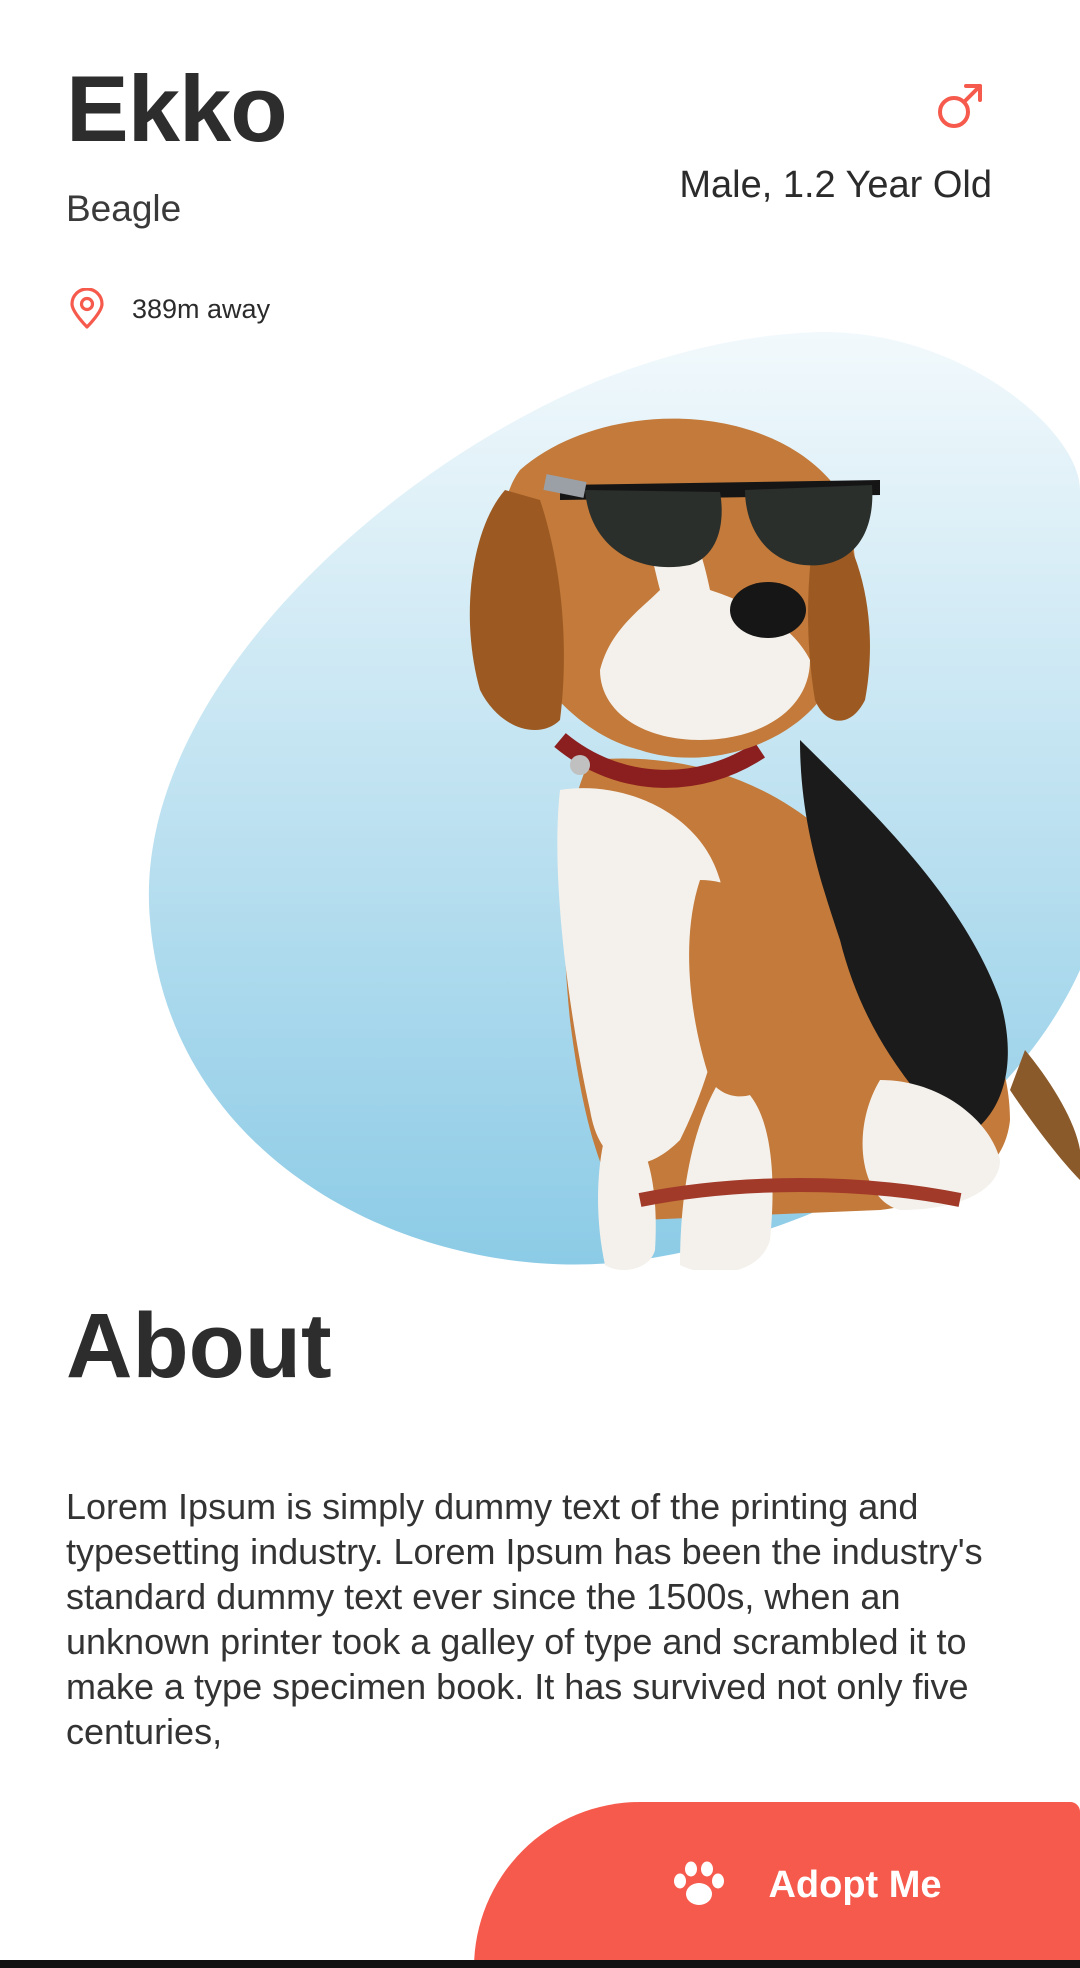  I want to click on adopt-me-button: Adopt Me, so click(777, 1885).